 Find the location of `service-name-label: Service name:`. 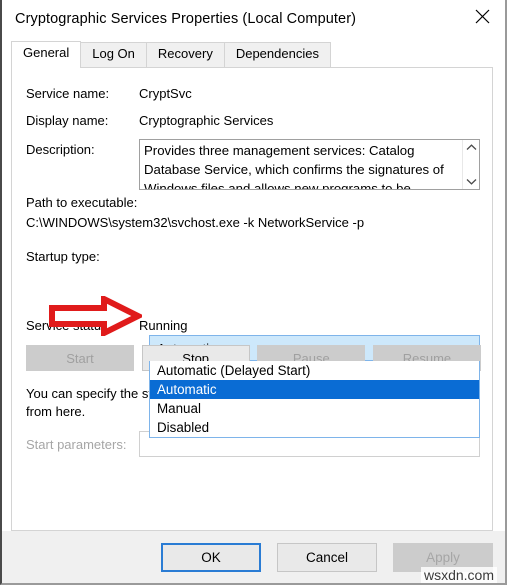

service-name-label: Service name: is located at coordinates (68, 93).